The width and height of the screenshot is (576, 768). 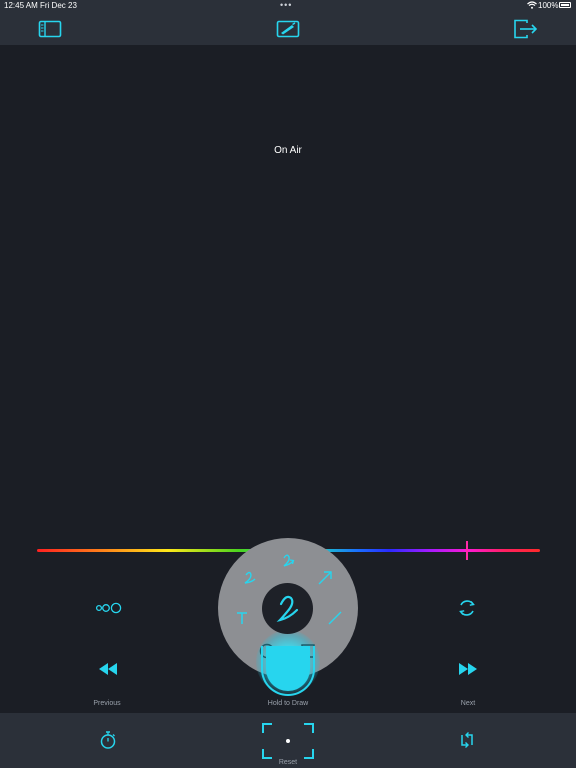 I want to click on stopwatch-icon, so click(x=108, y=740).